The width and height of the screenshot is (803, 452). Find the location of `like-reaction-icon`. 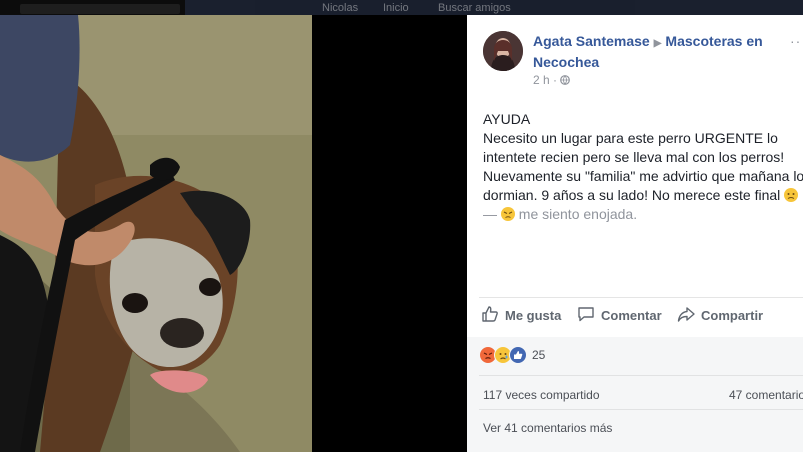

like-reaction-icon is located at coordinates (518, 355).